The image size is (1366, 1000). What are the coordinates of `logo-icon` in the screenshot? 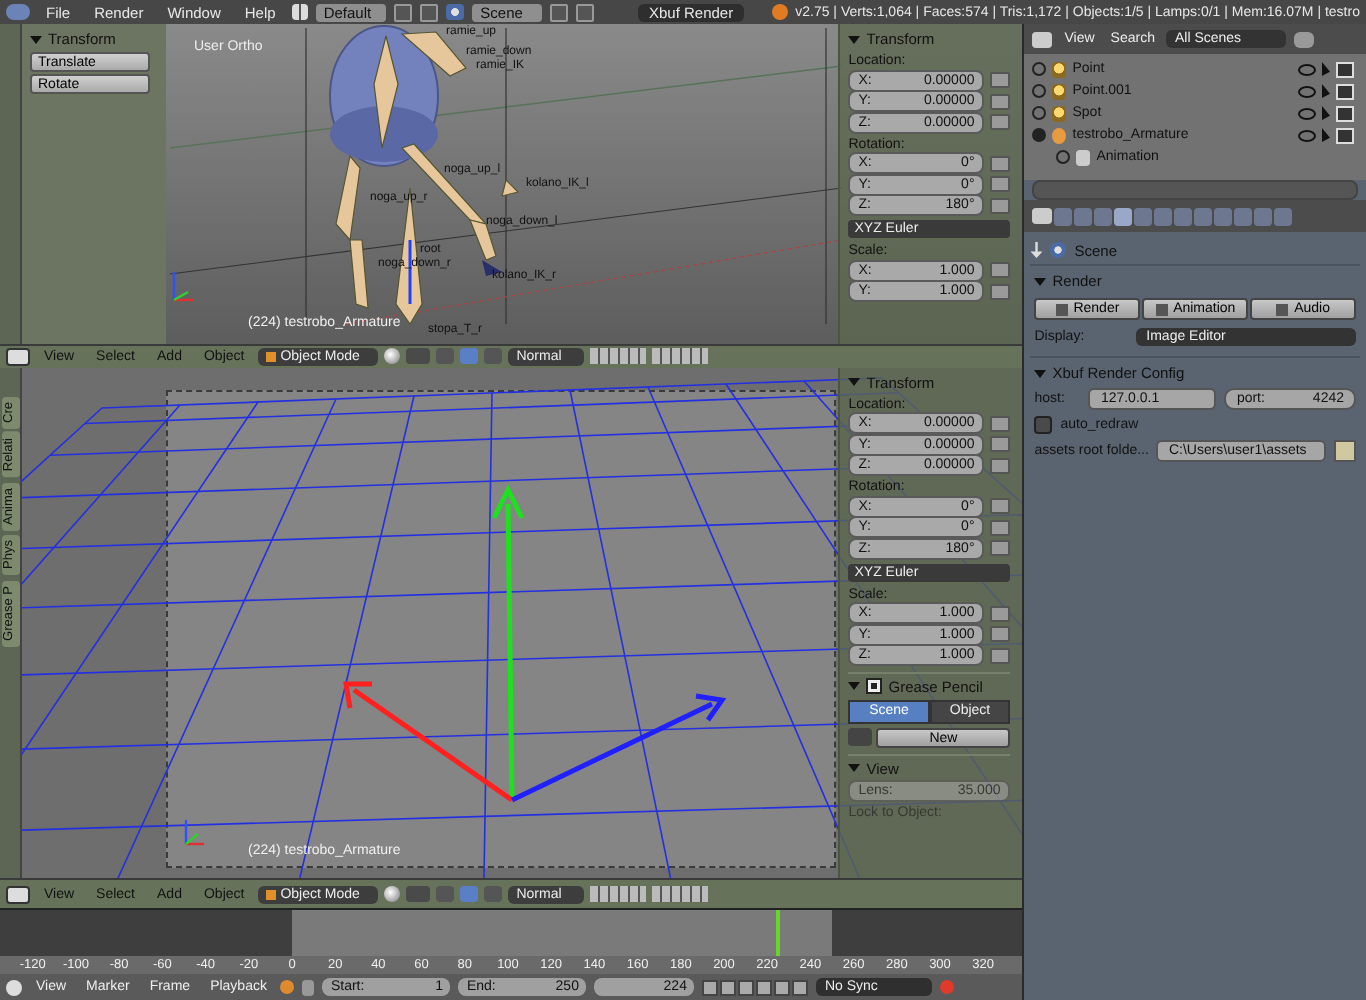 It's located at (779, 12).